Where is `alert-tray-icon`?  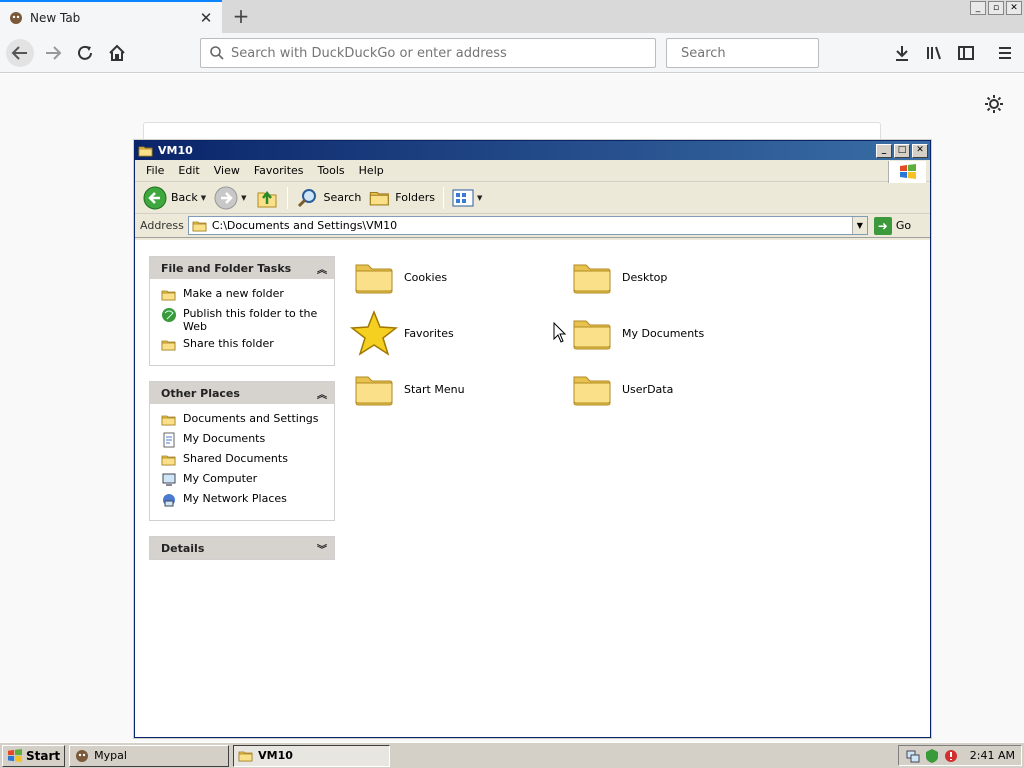
alert-tray-icon is located at coordinates (951, 756).